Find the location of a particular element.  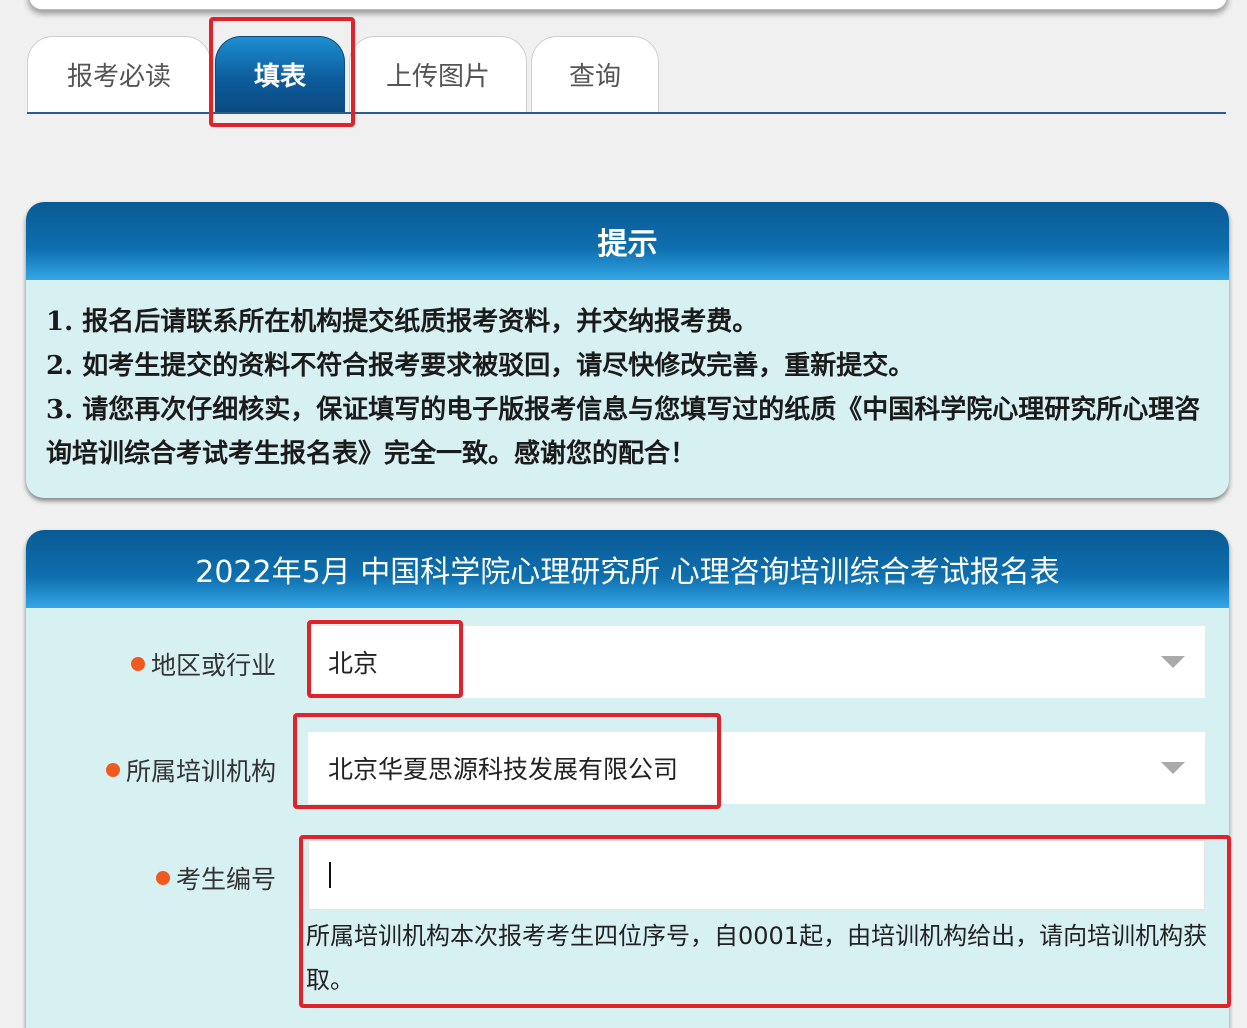

region-row: 地区或行业 北京 is located at coordinates (627, 662).